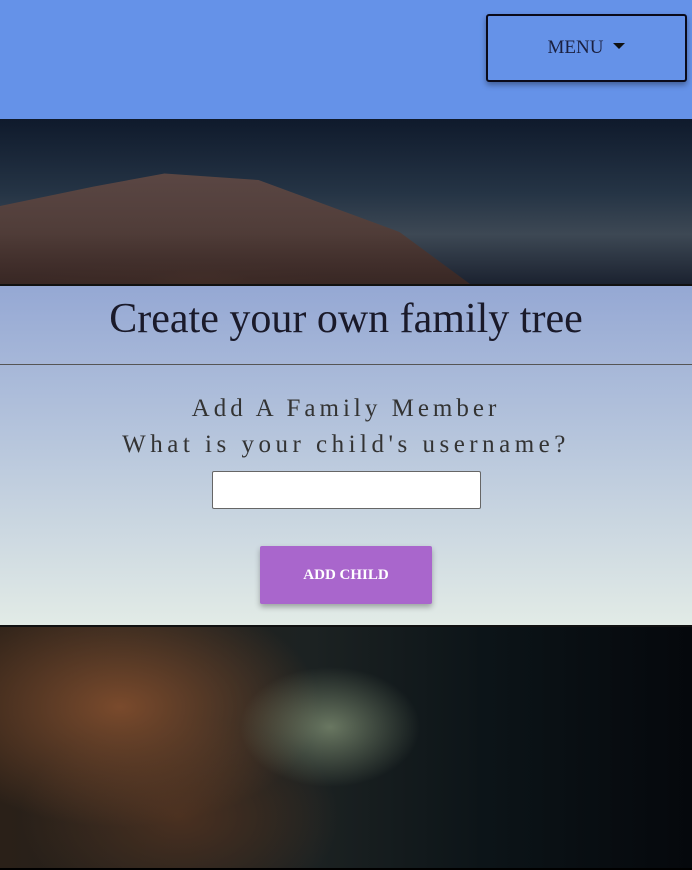 The image size is (692, 870). Describe the element at coordinates (619, 46) in the screenshot. I see `caret-down-icon` at that location.